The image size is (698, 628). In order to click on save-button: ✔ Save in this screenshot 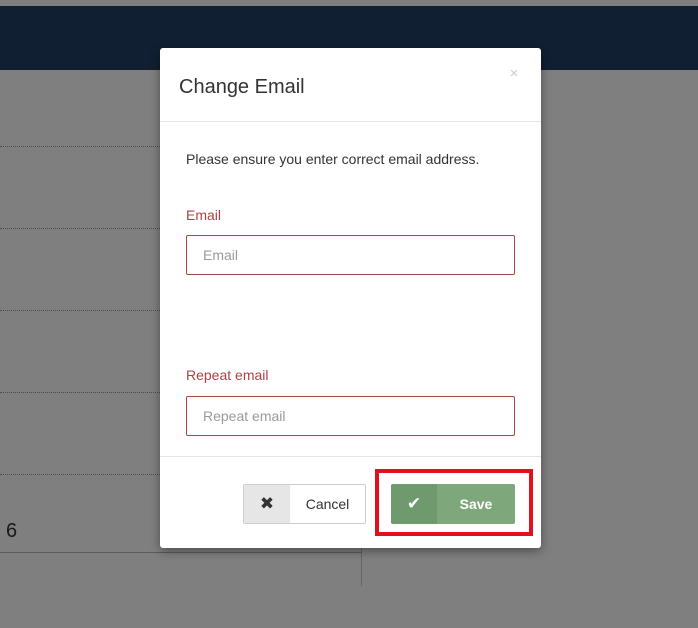, I will do `click(453, 504)`.